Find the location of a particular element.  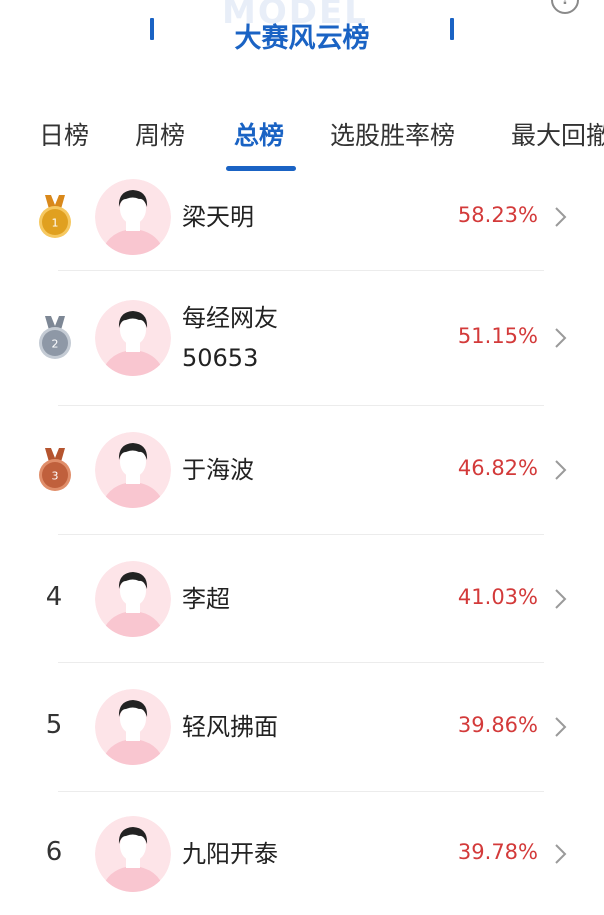

info-icon: ! is located at coordinates (565, 7).